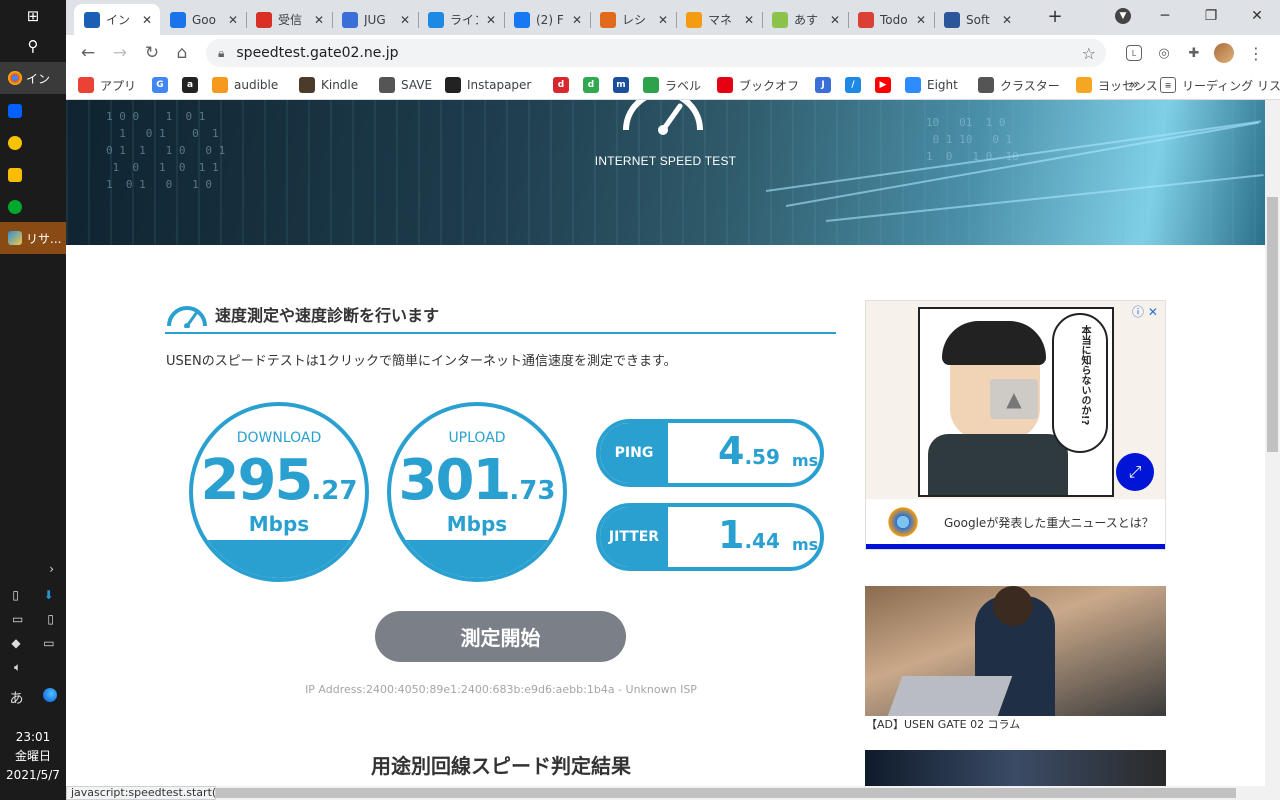 The width and height of the screenshot is (1280, 800). I want to click on bookmarks-overflow-button: », so click(1134, 85).